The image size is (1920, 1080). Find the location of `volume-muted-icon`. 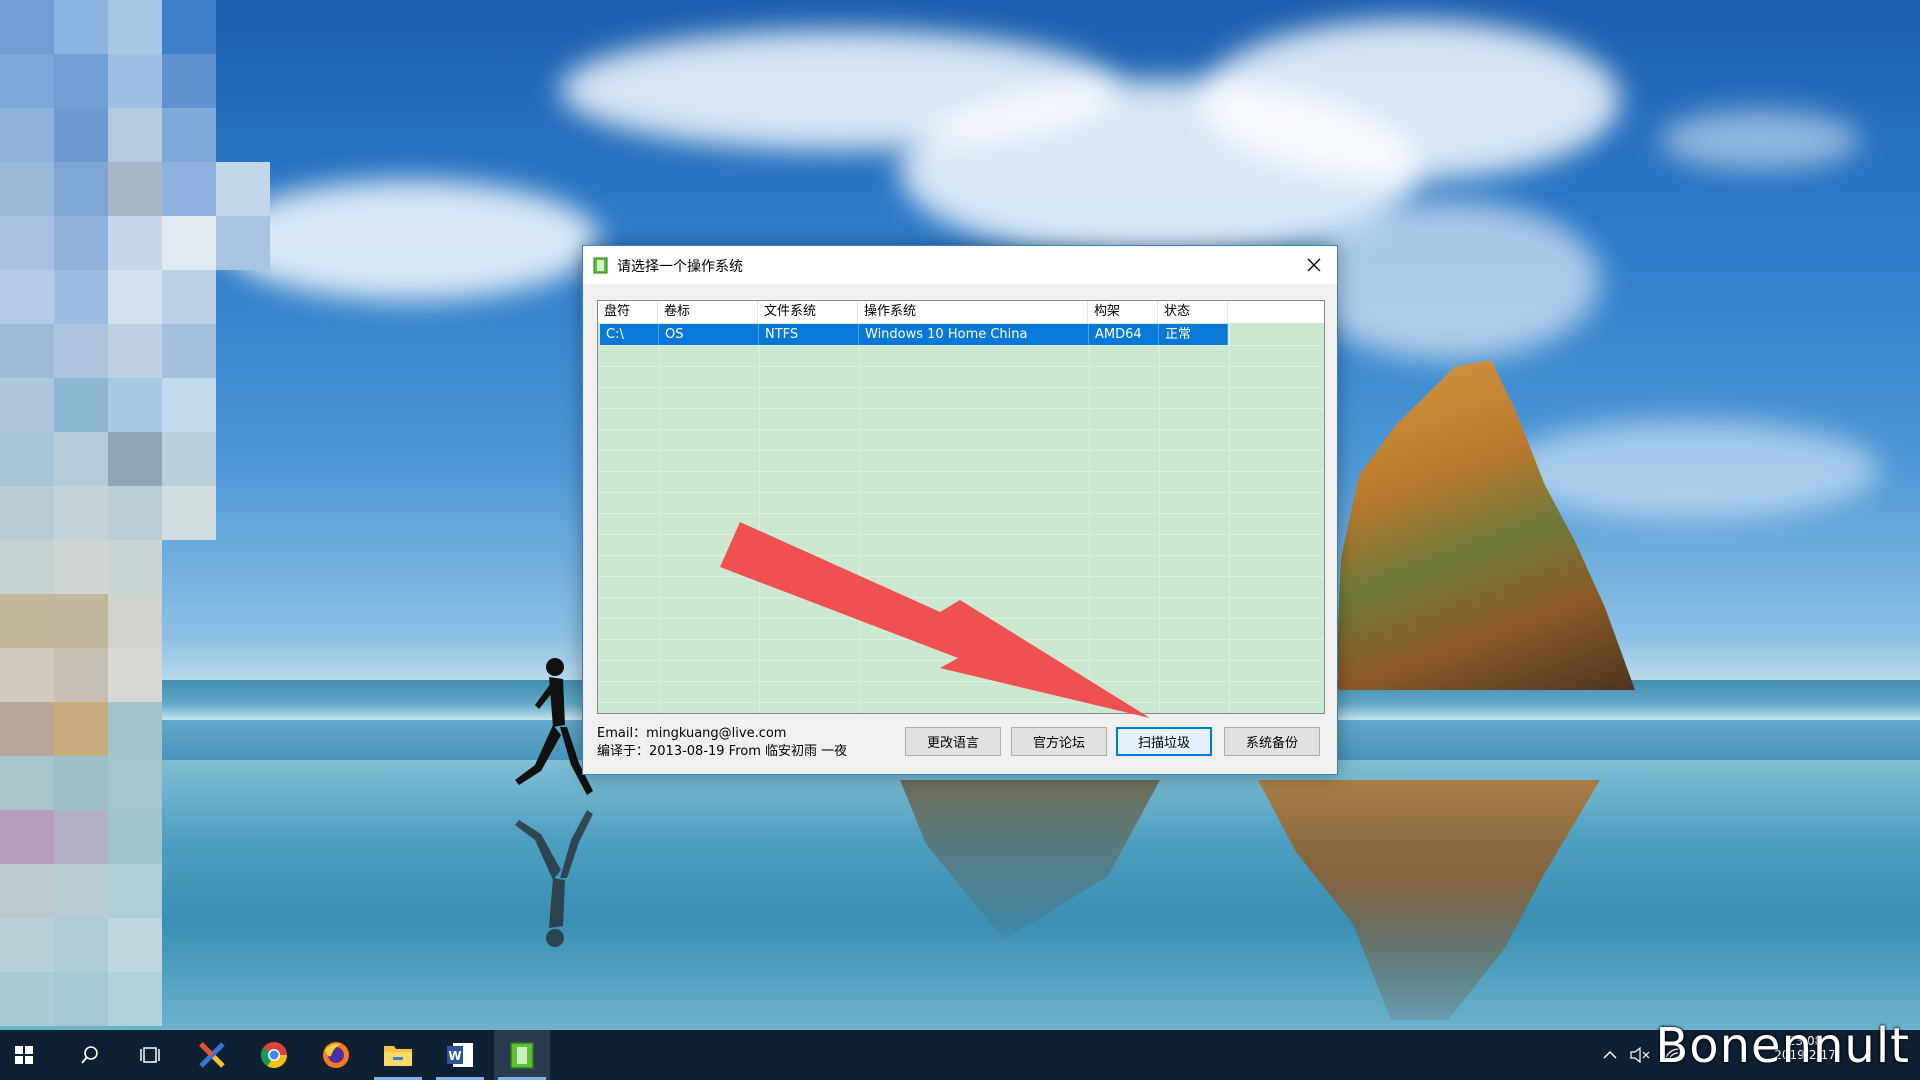

volume-muted-icon is located at coordinates (1640, 1055).